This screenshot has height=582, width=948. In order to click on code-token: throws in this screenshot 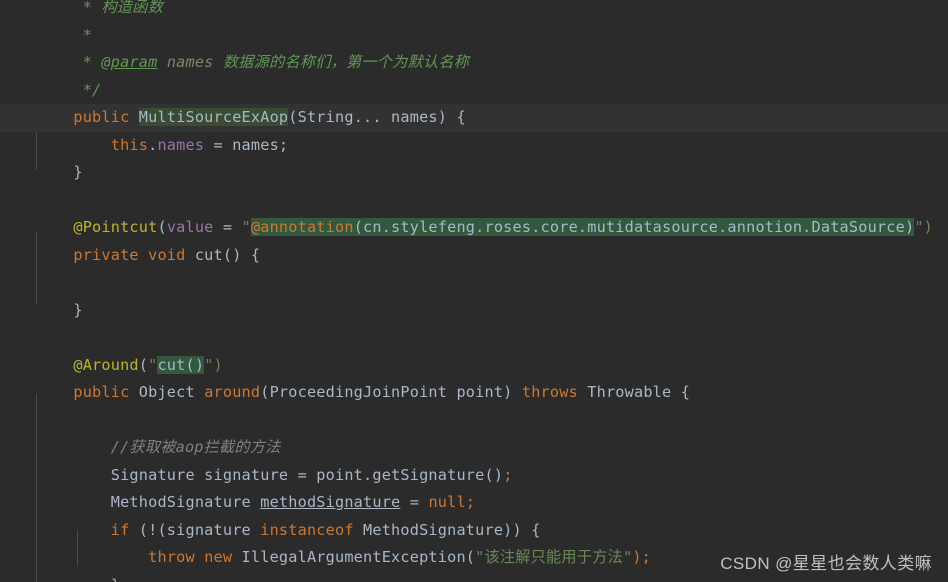, I will do `click(549, 392)`.